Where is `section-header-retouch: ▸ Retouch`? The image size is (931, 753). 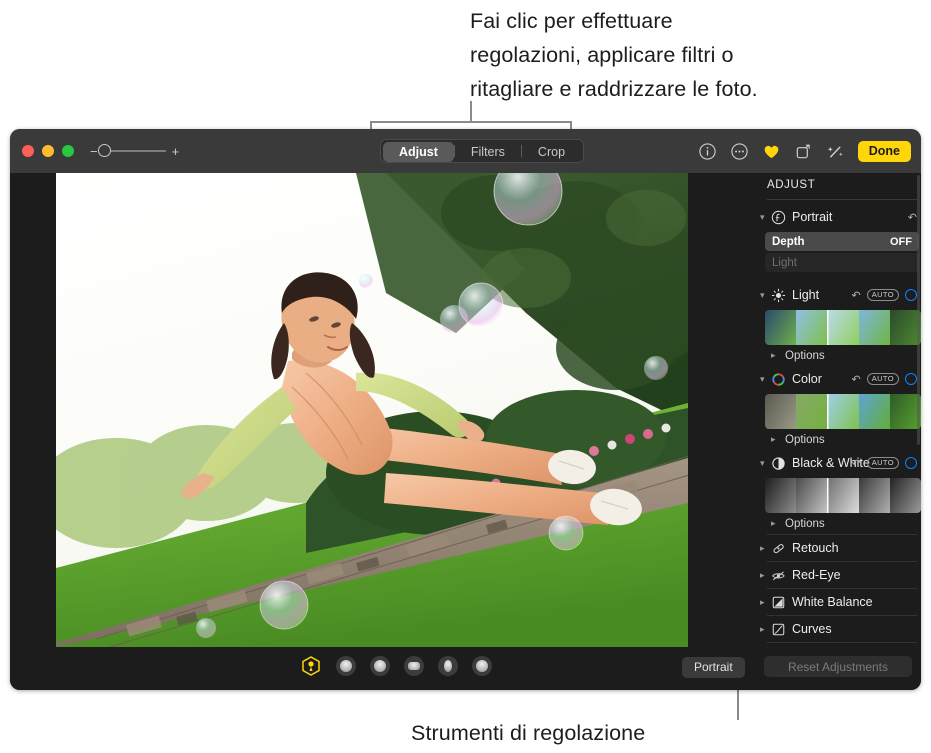 section-header-retouch: ▸ Retouch is located at coordinates (835, 548).